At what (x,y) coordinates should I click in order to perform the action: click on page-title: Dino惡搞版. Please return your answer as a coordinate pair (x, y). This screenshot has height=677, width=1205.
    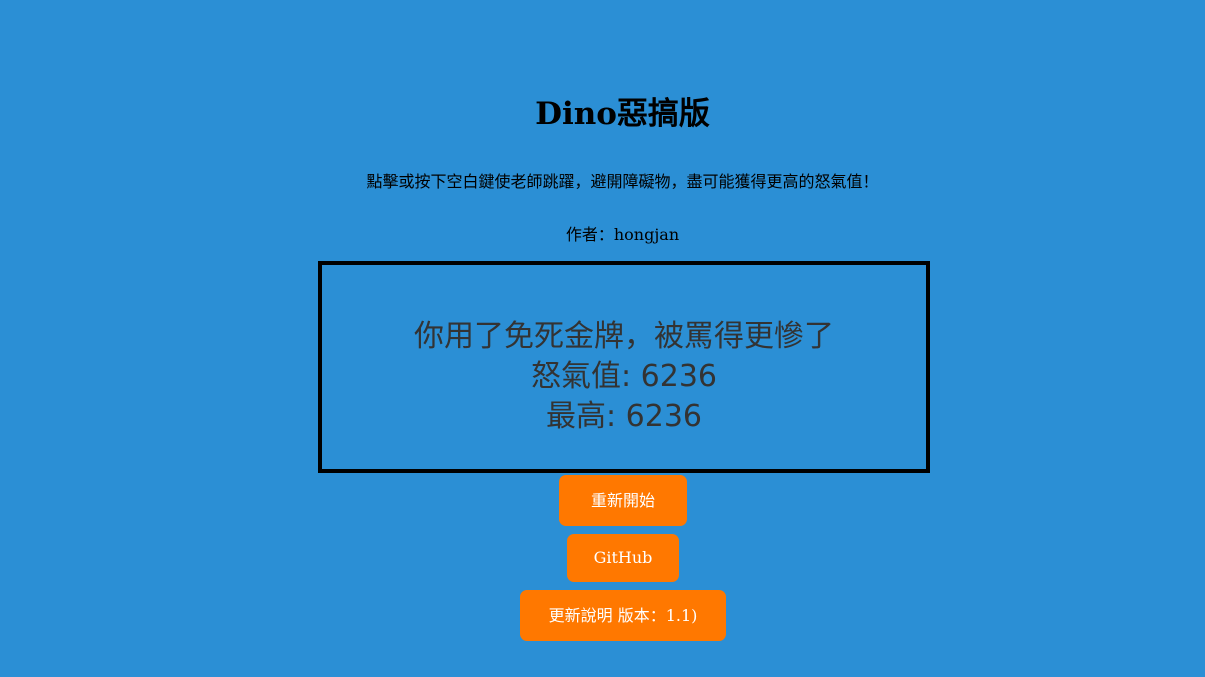
    Looking at the image, I should click on (622, 114).